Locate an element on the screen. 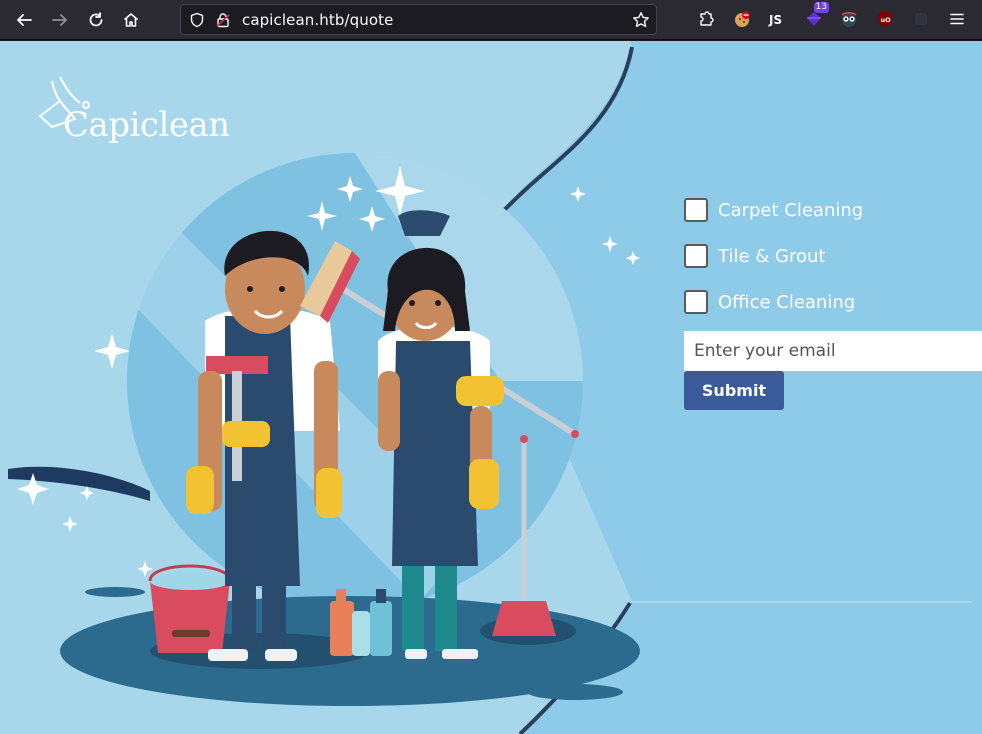 The image size is (982, 734). reload-icon is located at coordinates (96, 20).